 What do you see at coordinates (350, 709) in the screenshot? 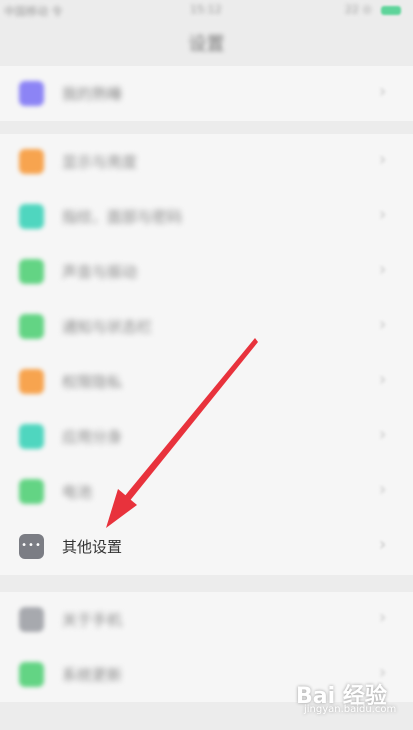
I see `watermark-url: jingyan.baidu.com` at bounding box center [350, 709].